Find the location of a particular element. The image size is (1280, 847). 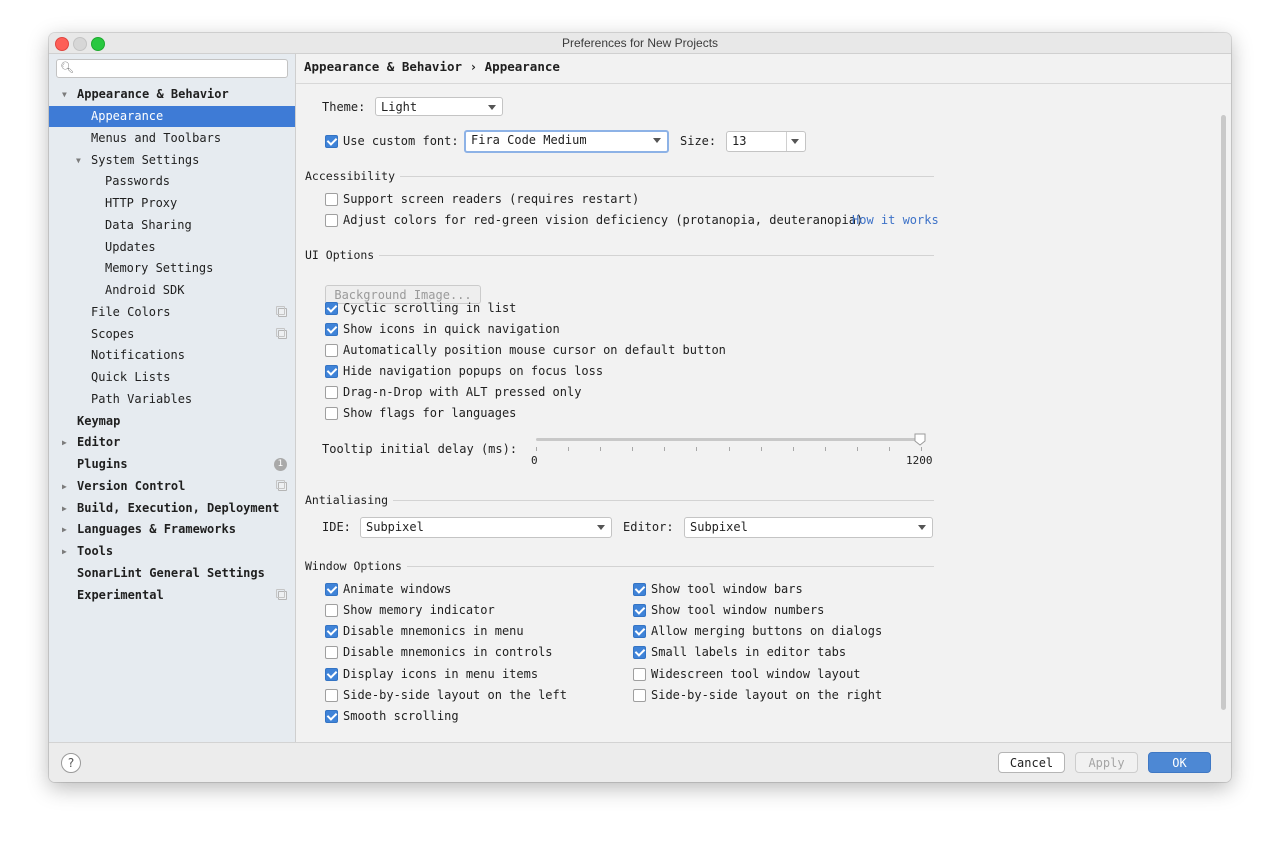

settings-search-field: 🔍︎ is located at coordinates (172, 68).